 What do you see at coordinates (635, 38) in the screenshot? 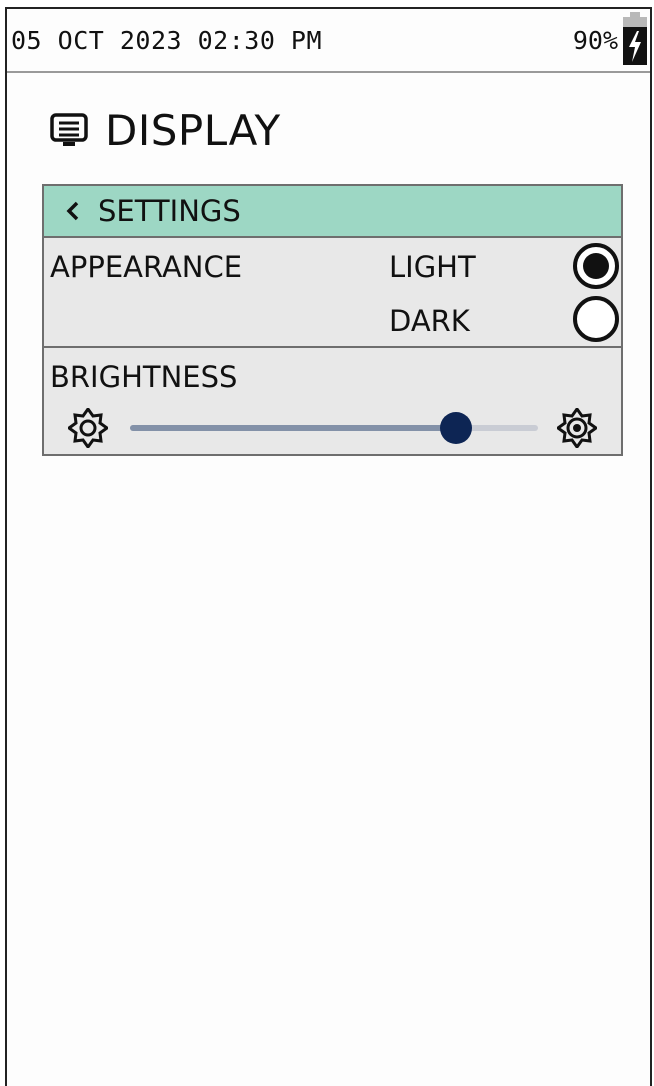
I see `battery-charging-icon` at bounding box center [635, 38].